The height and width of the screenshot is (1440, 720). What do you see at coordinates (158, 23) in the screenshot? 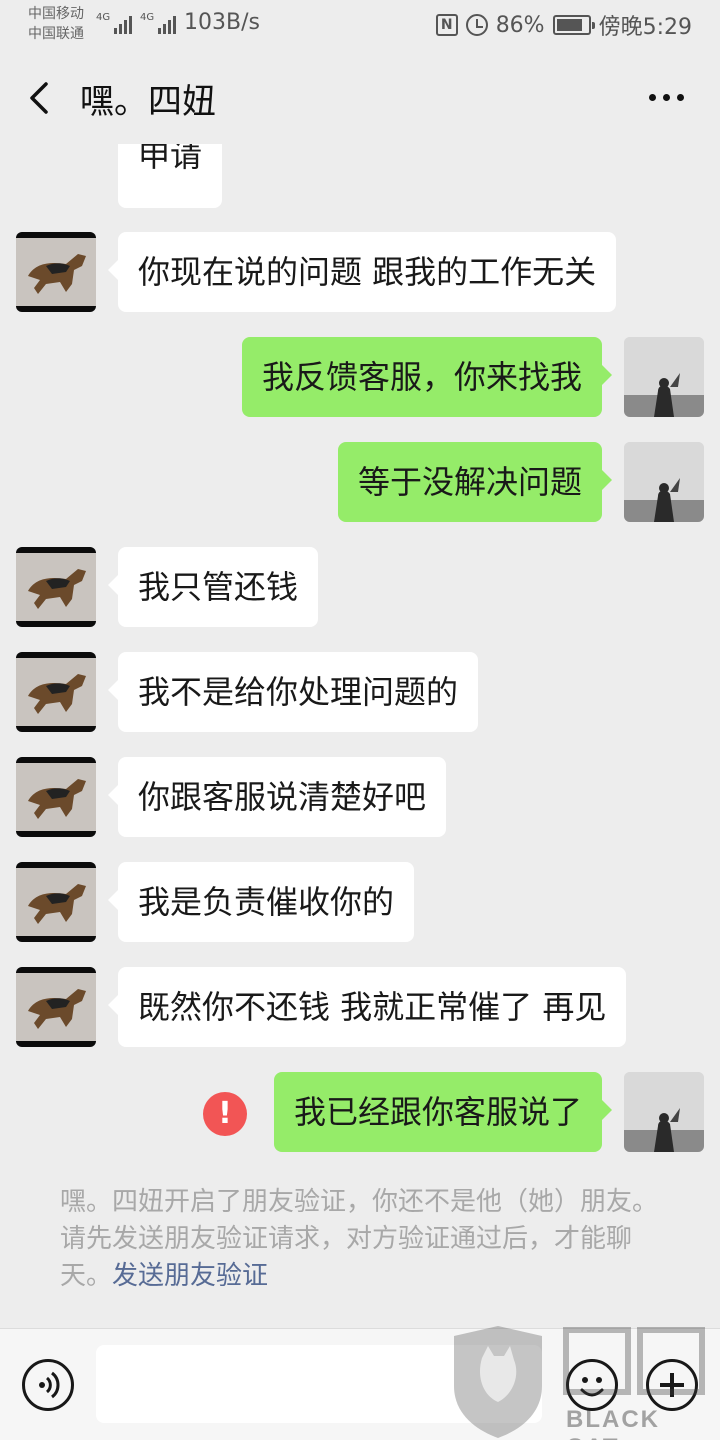
I see `signal-icon-2: 4G` at bounding box center [158, 23].